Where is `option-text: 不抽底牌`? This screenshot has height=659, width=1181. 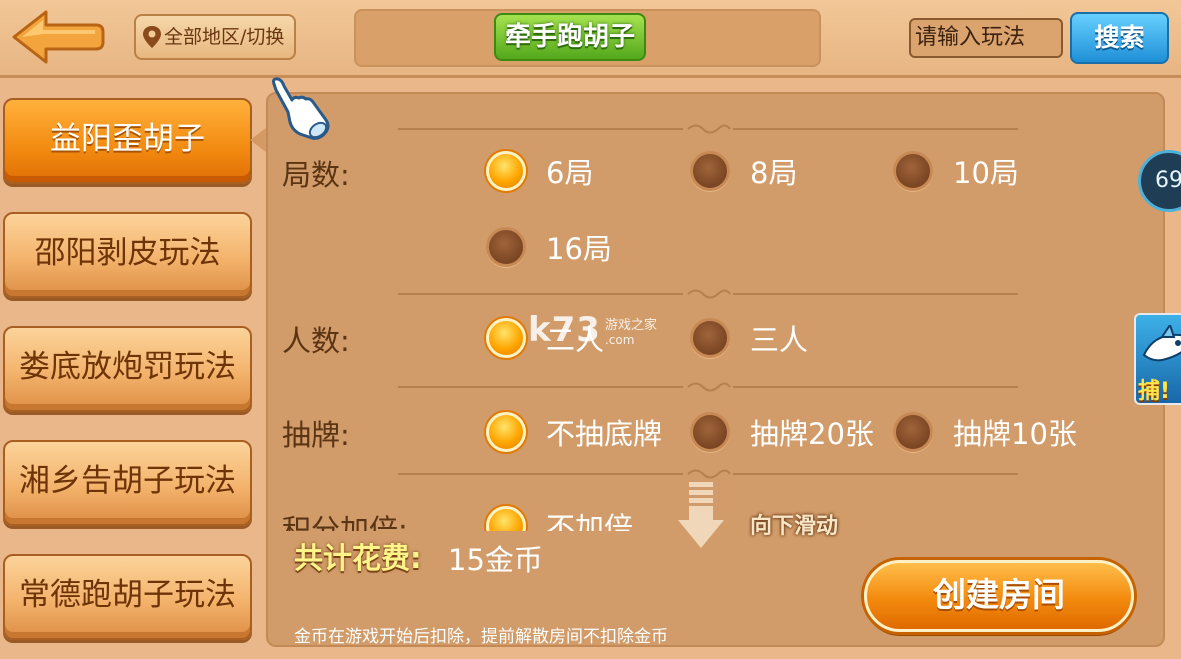
option-text: 不抽底牌 is located at coordinates (604, 434).